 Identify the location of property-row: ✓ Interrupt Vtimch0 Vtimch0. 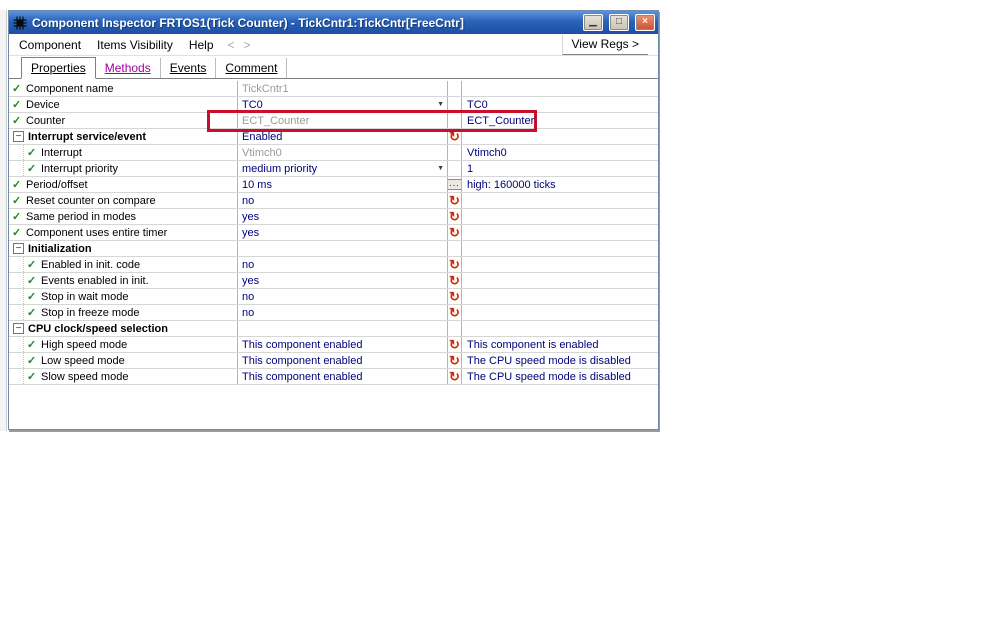
(333, 153).